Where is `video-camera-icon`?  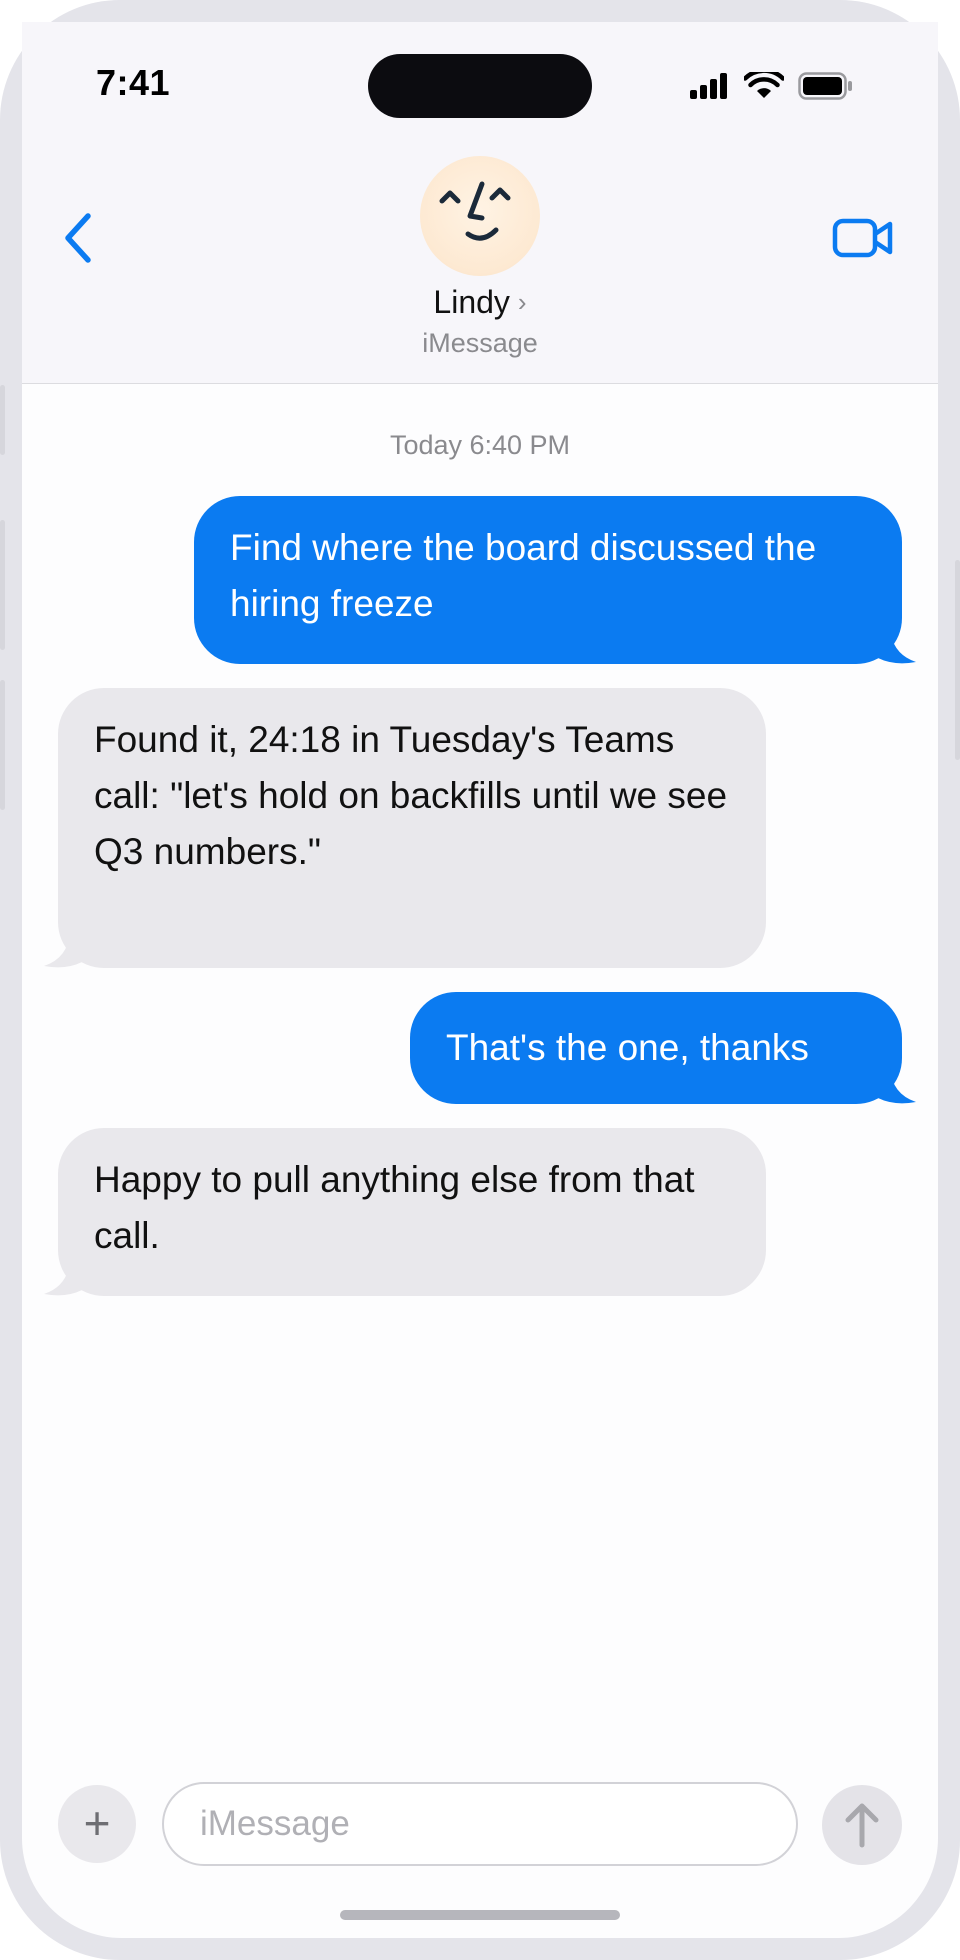 video-camera-icon is located at coordinates (863, 238).